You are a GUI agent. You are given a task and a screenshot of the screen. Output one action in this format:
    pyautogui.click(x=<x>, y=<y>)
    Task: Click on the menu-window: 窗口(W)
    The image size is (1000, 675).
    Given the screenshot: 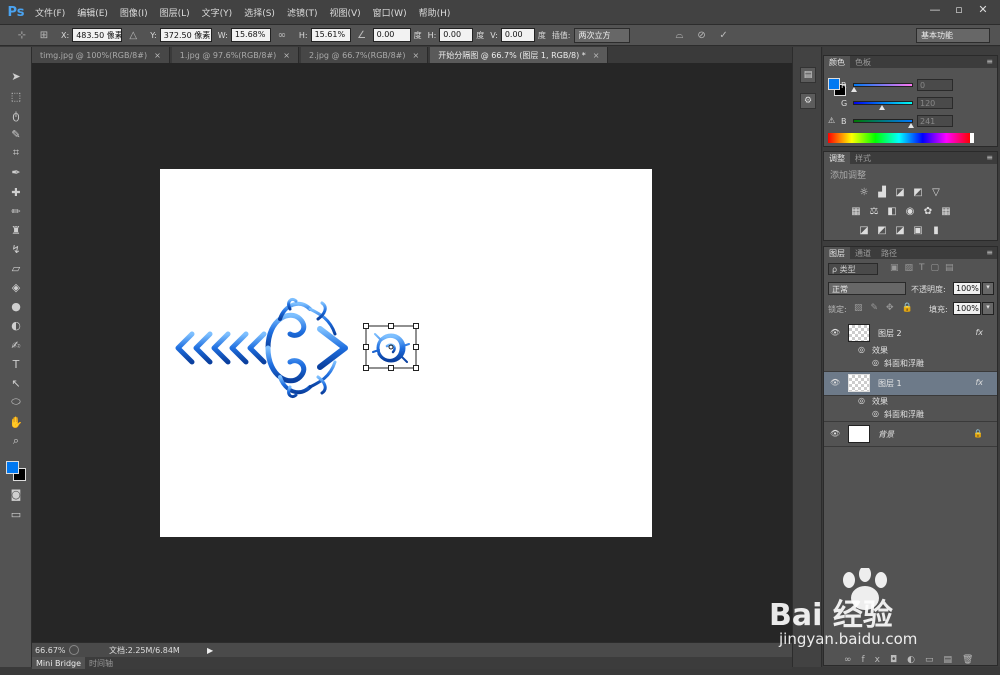 What is the action you would take?
    pyautogui.click(x=390, y=12)
    